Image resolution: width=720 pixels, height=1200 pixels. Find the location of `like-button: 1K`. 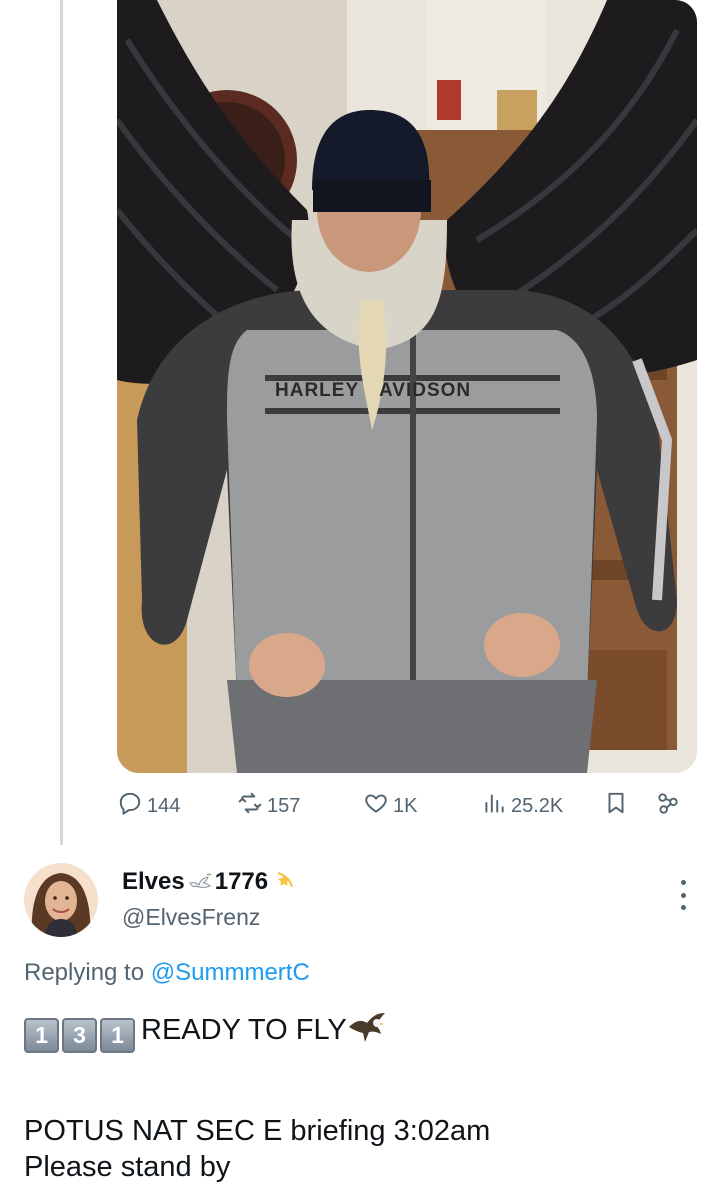

like-button: 1K is located at coordinates (390, 806).